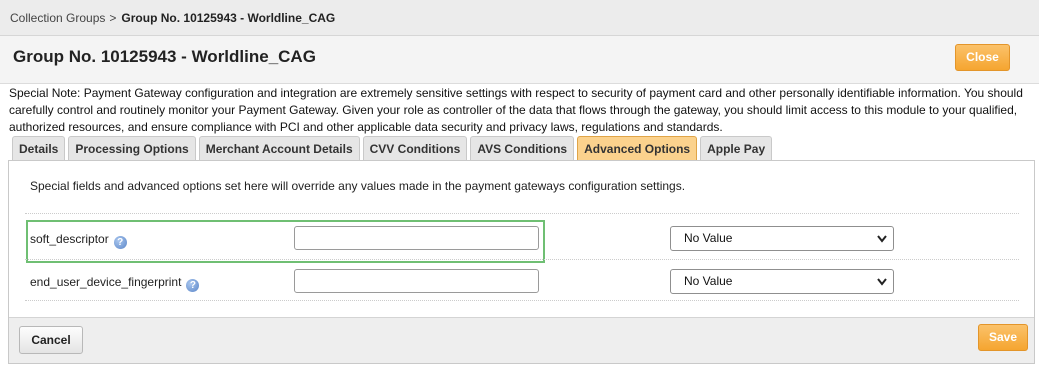 The width and height of the screenshot is (1039, 365). What do you see at coordinates (782, 281) in the screenshot?
I see `end-user-device-fingerprint-select: No Value` at bounding box center [782, 281].